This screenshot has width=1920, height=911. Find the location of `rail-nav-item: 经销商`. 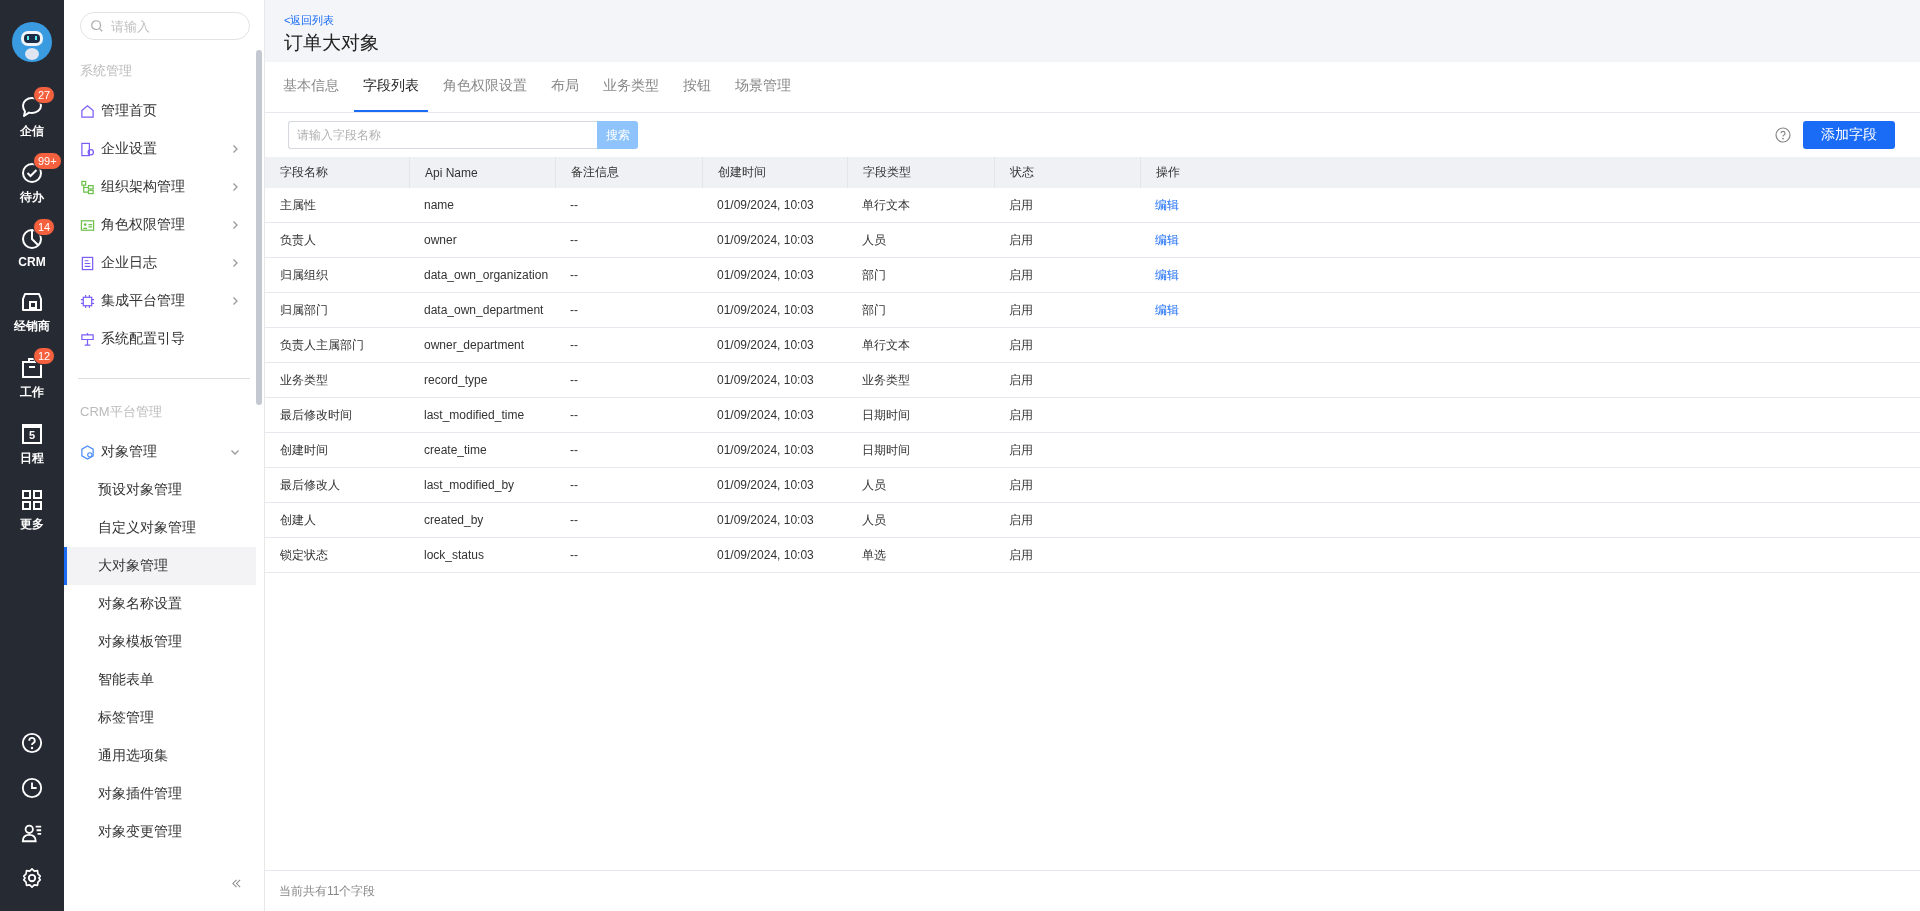

rail-nav-item: 经销商 is located at coordinates (32, 312).